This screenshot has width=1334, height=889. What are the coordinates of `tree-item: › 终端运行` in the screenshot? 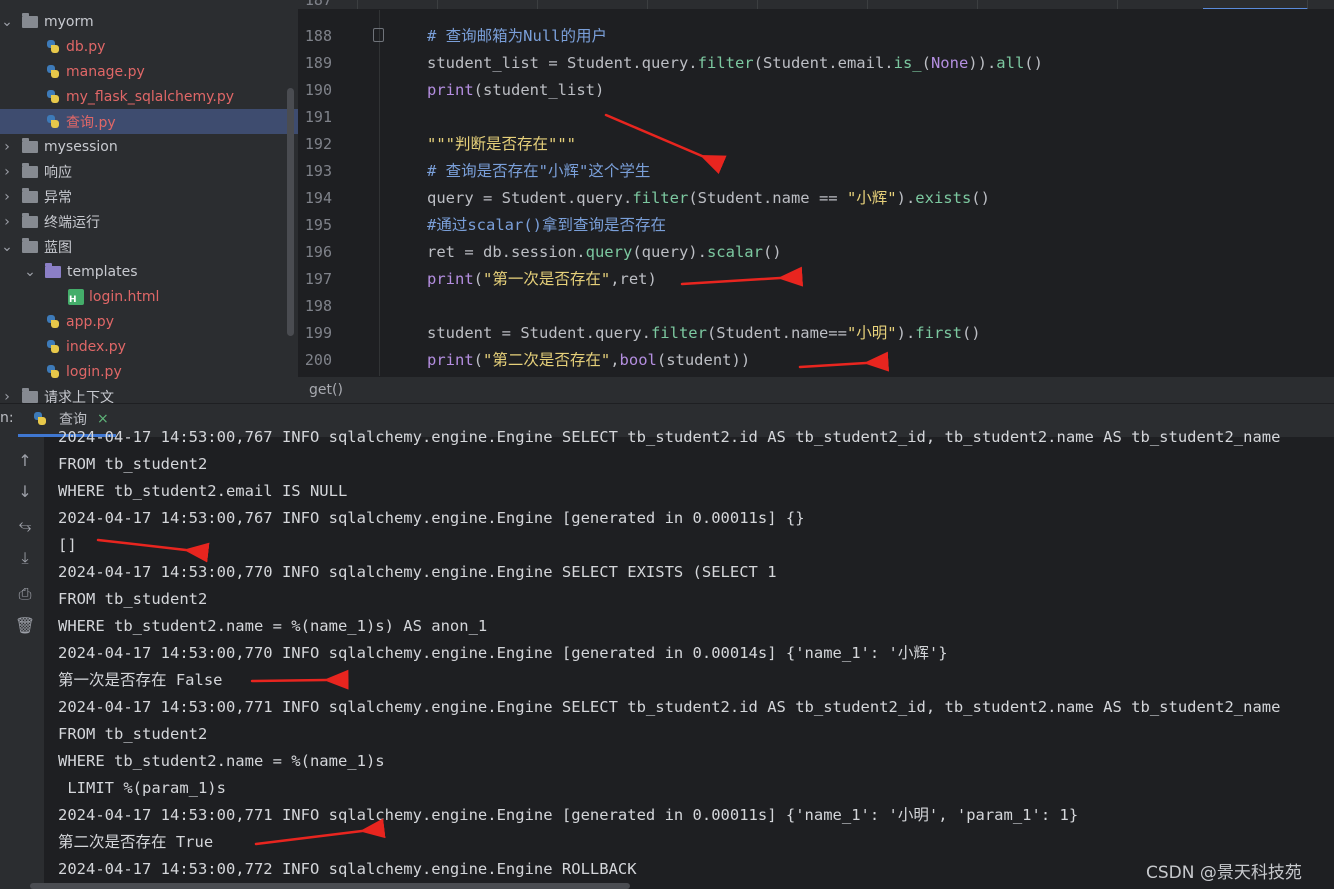 It's located at (149, 221).